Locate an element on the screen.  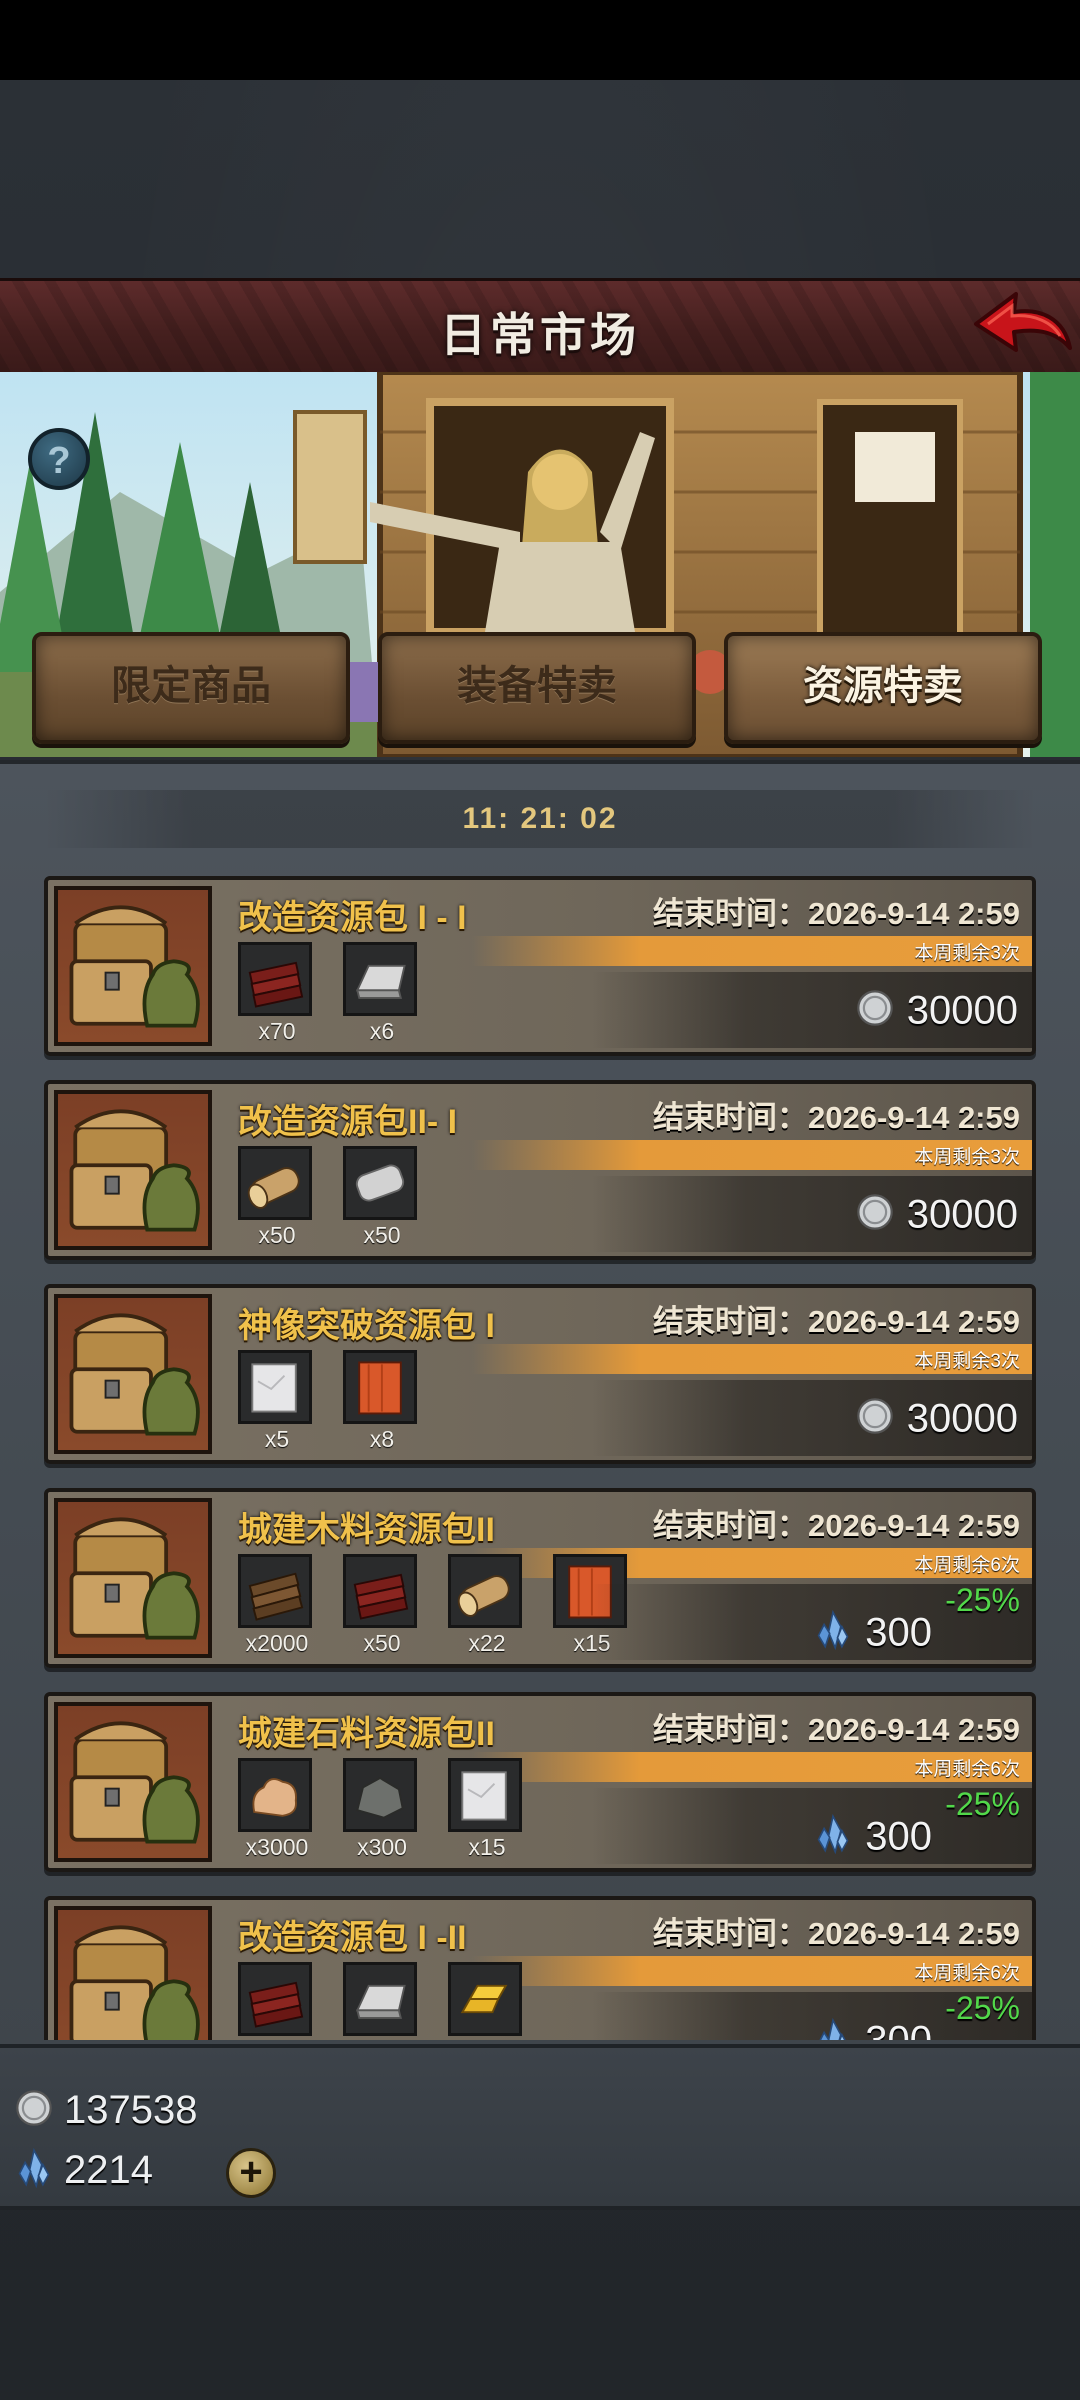
package-name: 城建木料资源包II is located at coordinates (366, 1530).